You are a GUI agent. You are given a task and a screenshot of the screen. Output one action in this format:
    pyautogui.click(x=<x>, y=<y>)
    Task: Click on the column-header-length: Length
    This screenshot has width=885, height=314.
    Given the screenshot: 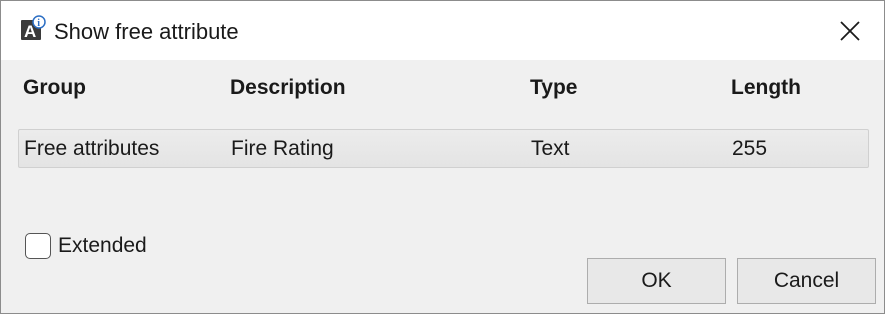 What is the action you would take?
    pyautogui.click(x=766, y=88)
    